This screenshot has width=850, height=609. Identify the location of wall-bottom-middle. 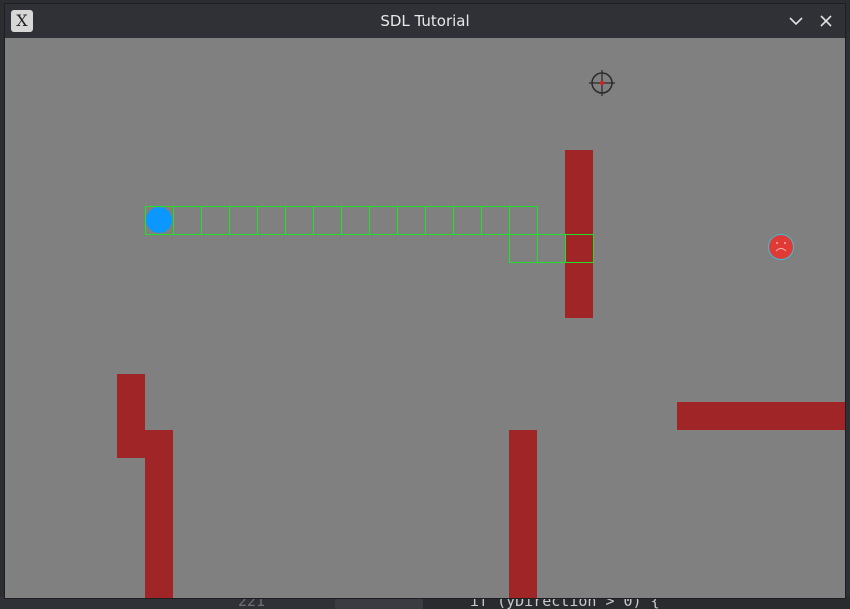
(523, 514).